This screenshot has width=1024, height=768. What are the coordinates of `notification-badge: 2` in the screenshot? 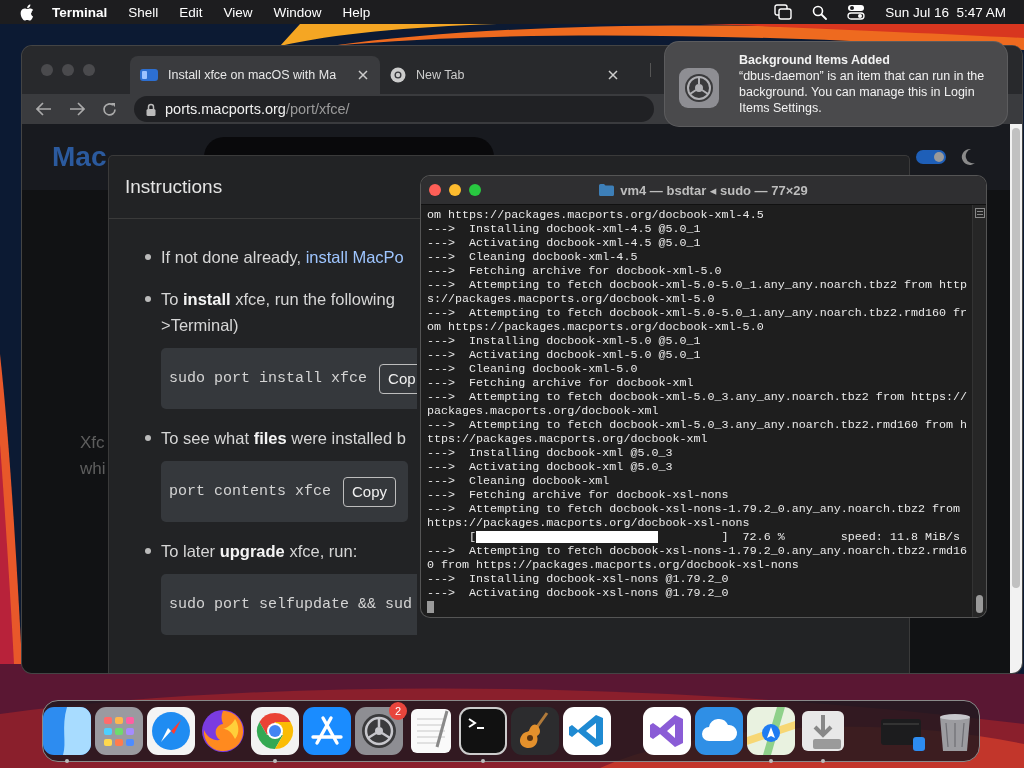 It's located at (398, 711).